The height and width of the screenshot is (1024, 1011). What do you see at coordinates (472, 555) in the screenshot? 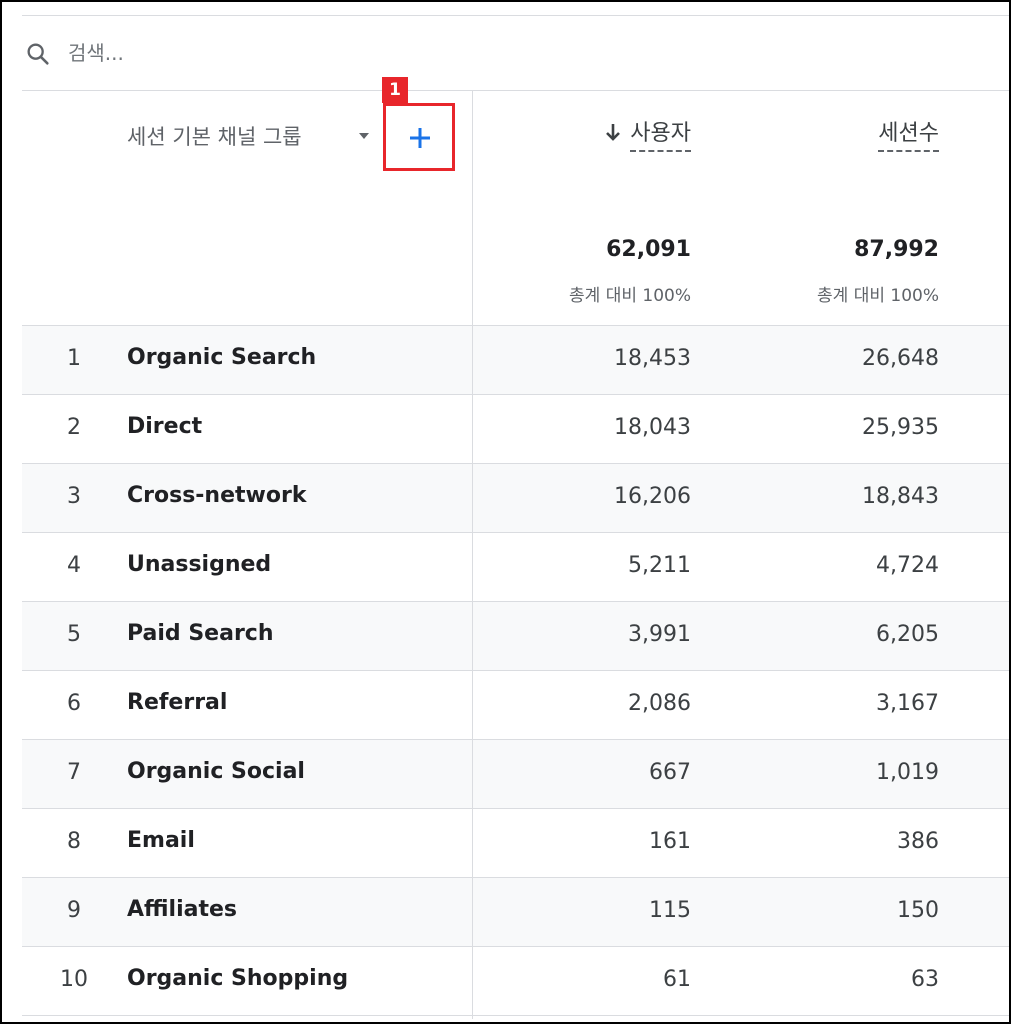
I see `column-divider` at bounding box center [472, 555].